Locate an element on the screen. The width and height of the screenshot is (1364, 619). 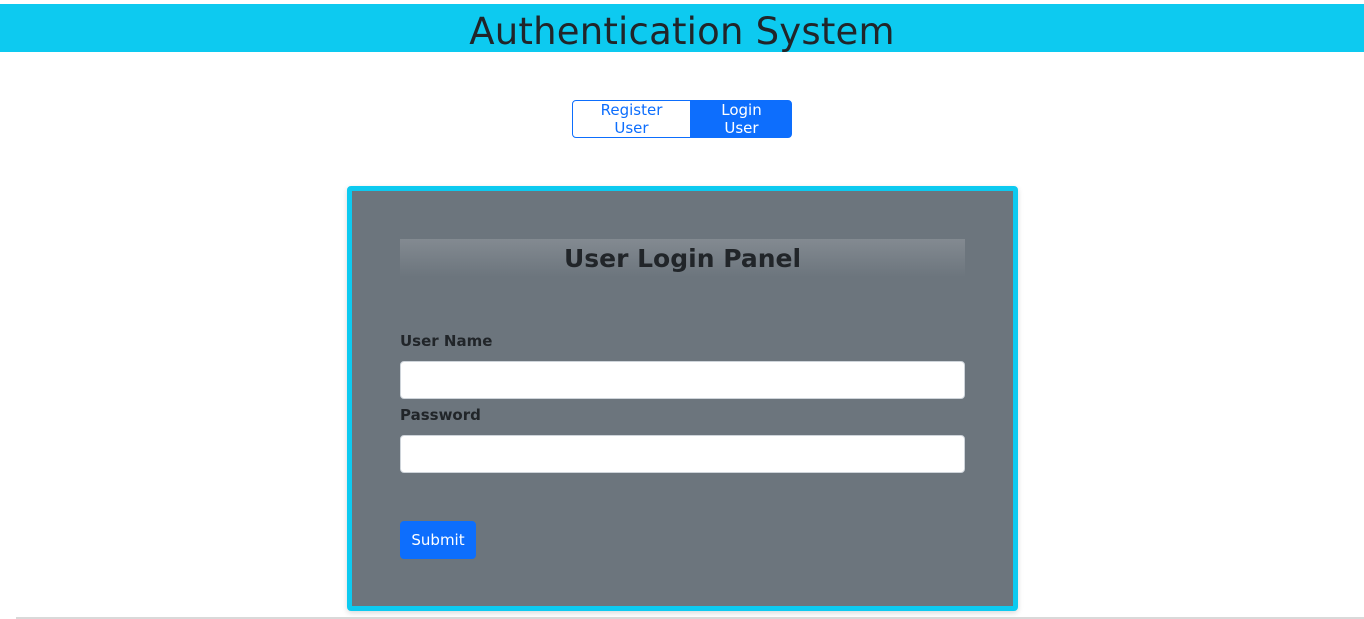
login-panel-title: User Login Panel is located at coordinates (682, 258).